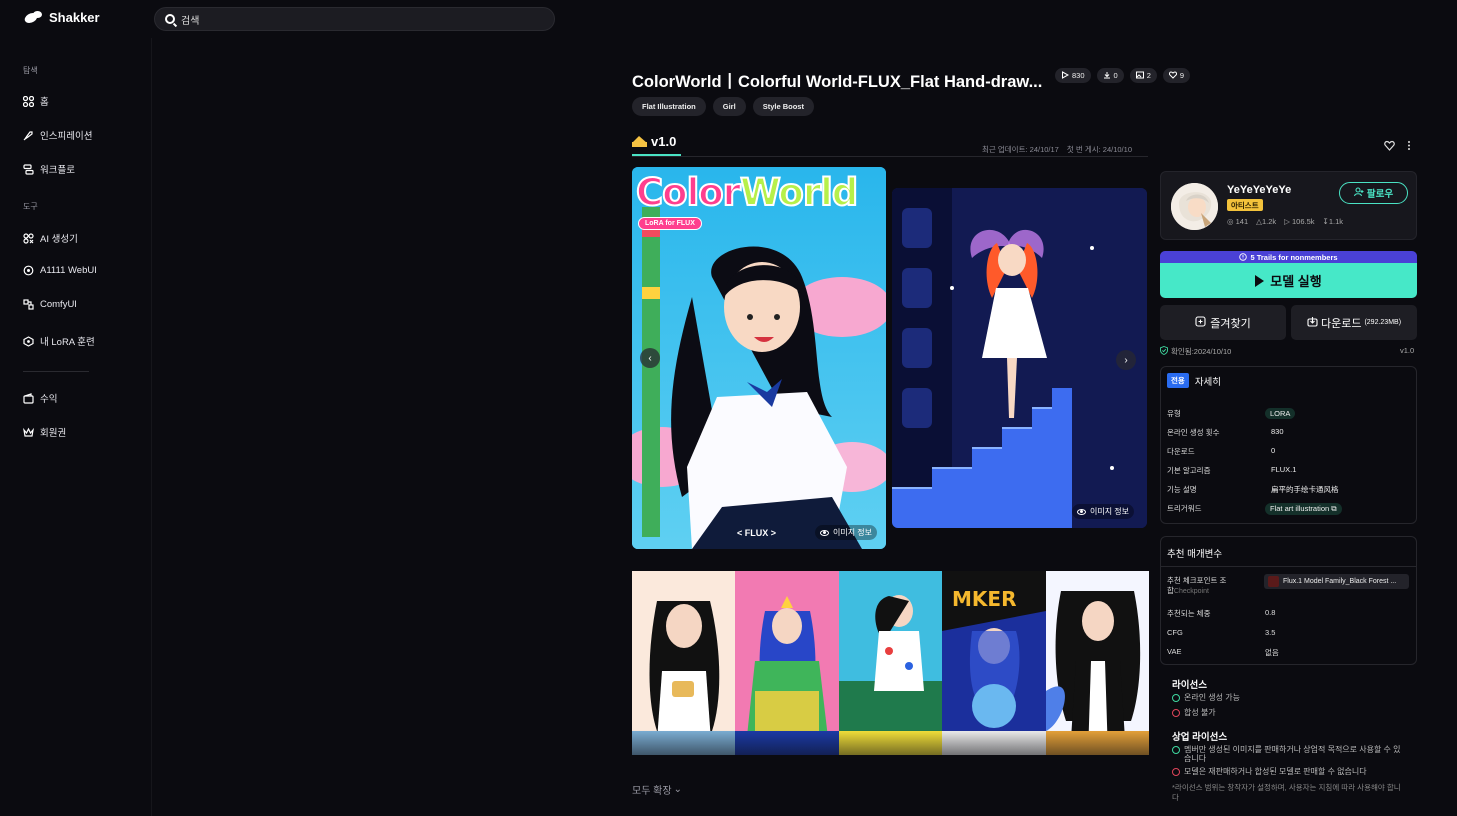 Image resolution: width=1457 pixels, height=816 pixels. Describe the element at coordinates (49, 169) in the screenshot. I see `sidebar-item-workflow: 워크플로` at that location.